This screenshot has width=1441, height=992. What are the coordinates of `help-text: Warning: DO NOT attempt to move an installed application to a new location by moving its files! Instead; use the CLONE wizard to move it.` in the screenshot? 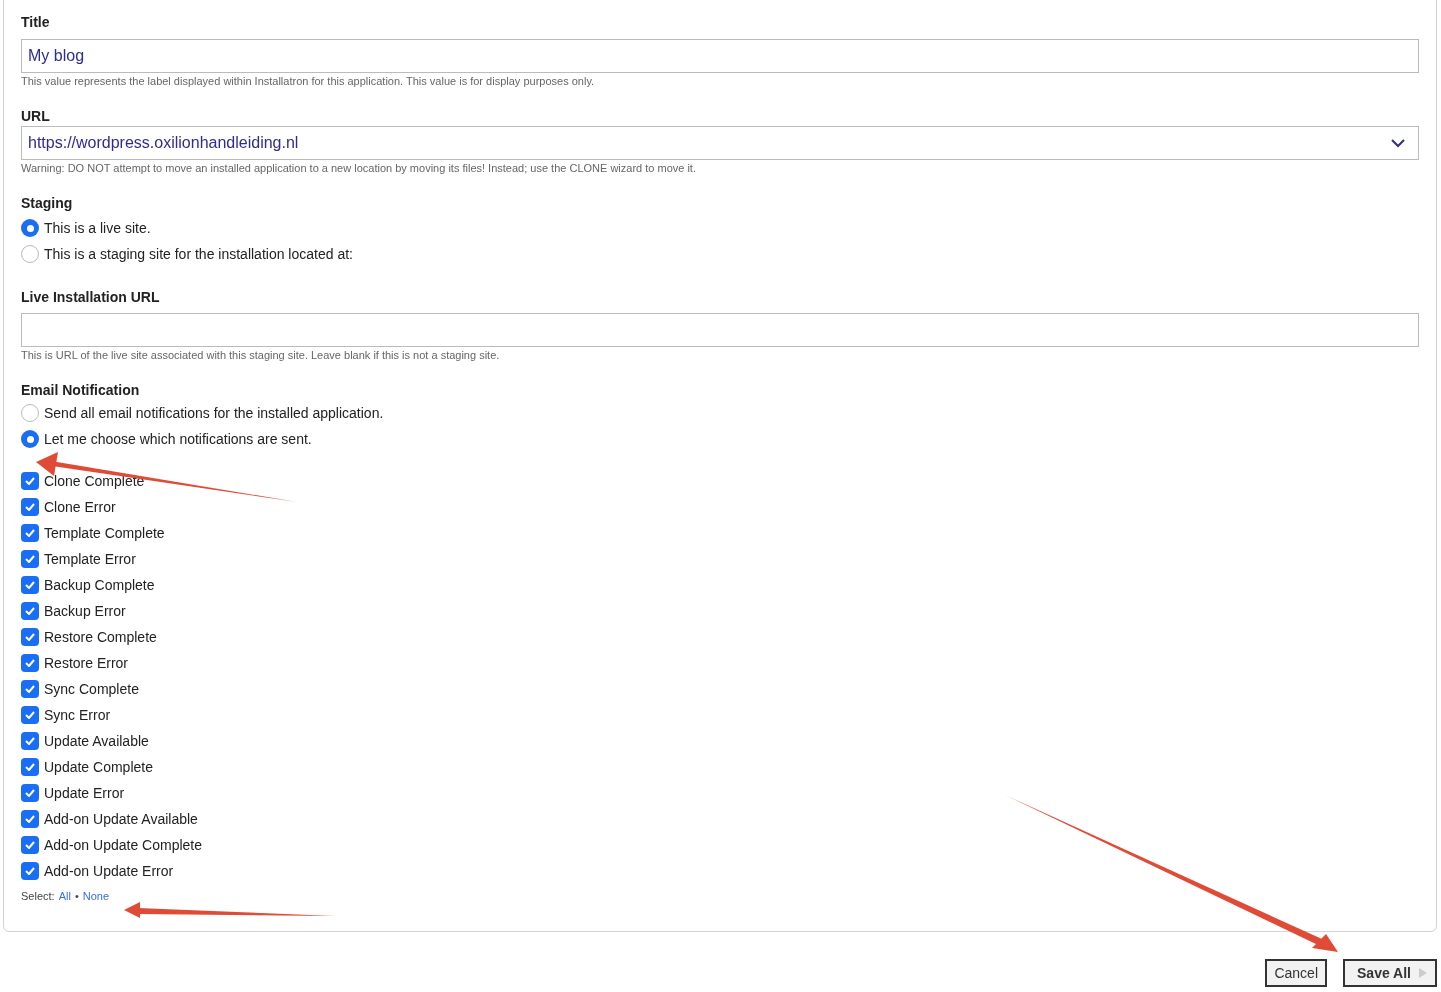 It's located at (359, 168).